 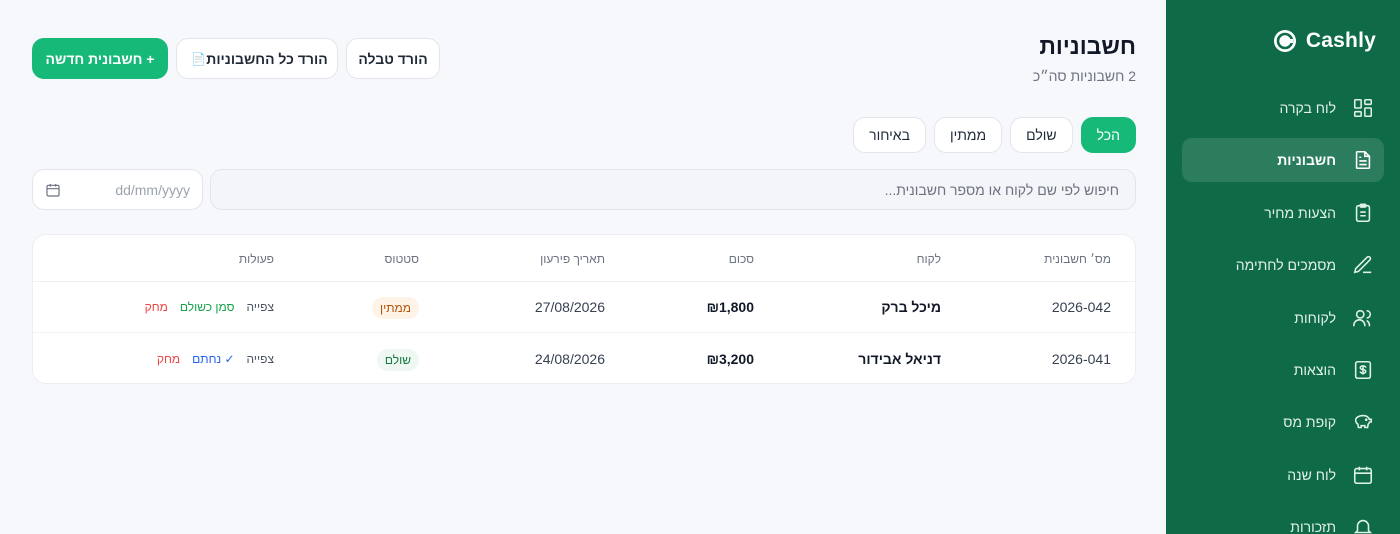 What do you see at coordinates (1081, 359) in the screenshot?
I see `invoice-number: 2026-041` at bounding box center [1081, 359].